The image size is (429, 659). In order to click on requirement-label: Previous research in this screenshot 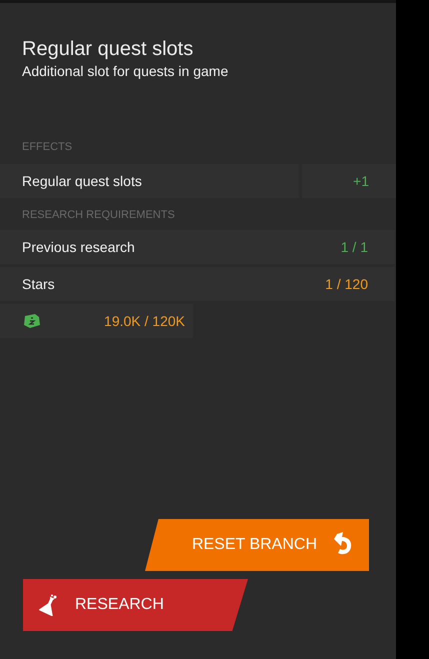, I will do `click(78, 247)`.